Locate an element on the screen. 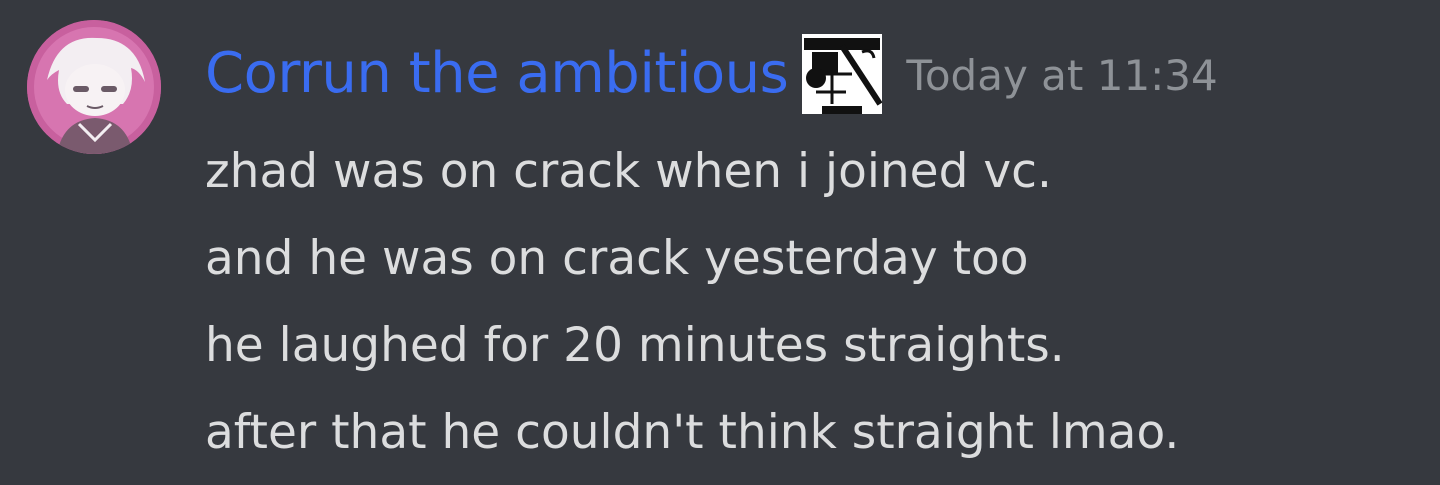 This screenshot has height=485, width=1440. message-header: Corrun the ambitious Today at 11:34 is located at coordinates (711, 74).